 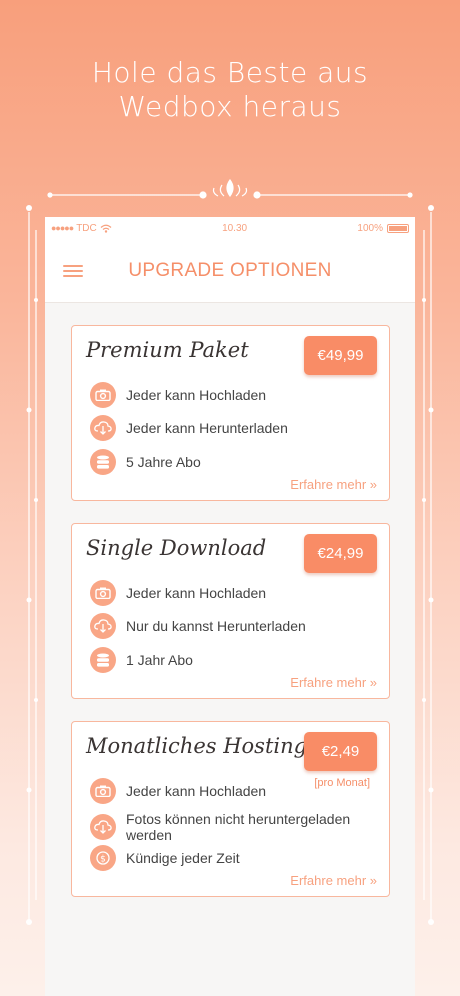 What do you see at coordinates (197, 746) in the screenshot?
I see `plan-title: Monatliches Hosting` at bounding box center [197, 746].